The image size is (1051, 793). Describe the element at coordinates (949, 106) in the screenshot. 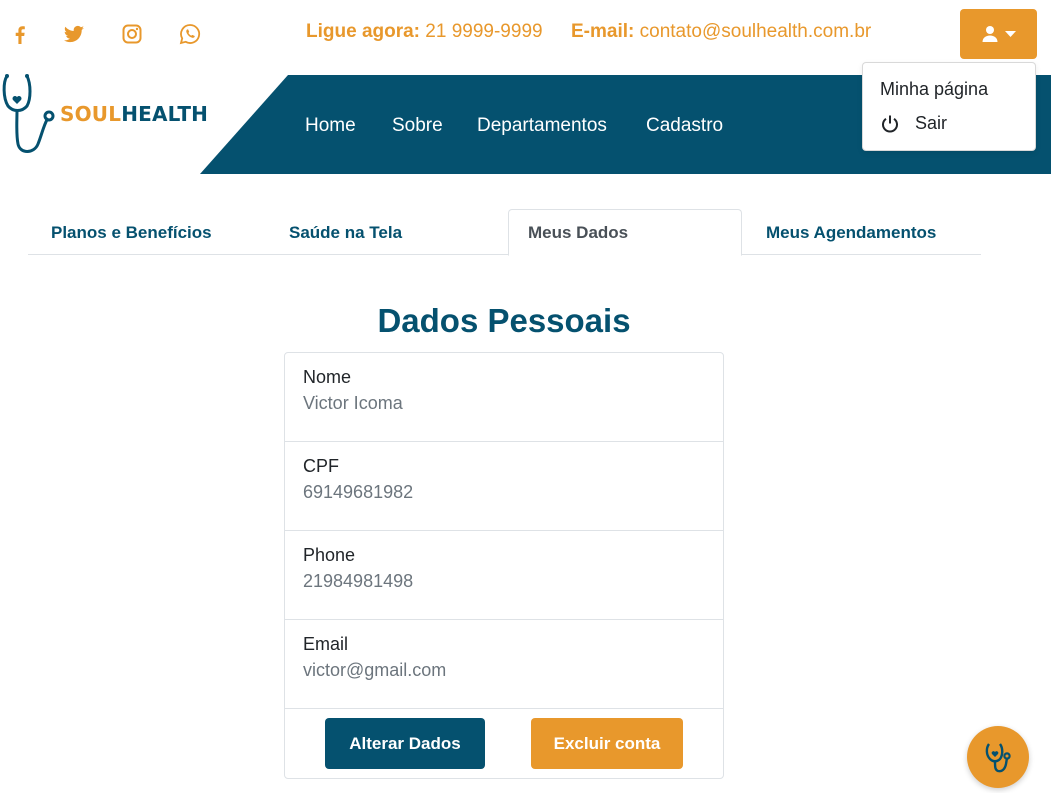

I see `user-dropdown-menu: Minha página Sair` at that location.